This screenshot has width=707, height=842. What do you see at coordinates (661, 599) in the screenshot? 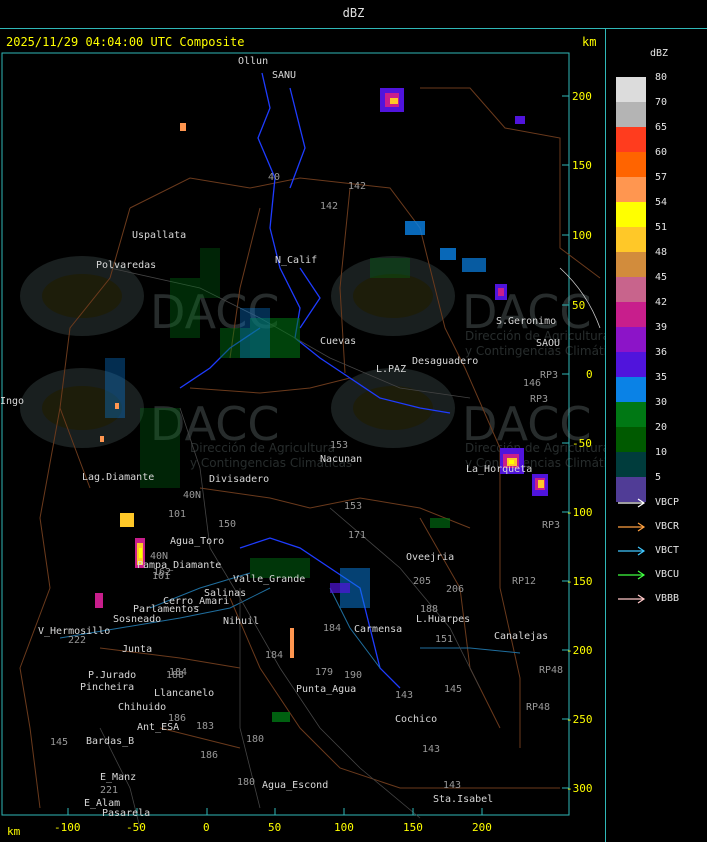
I see `radar-key-item: VBBB` at bounding box center [661, 599].